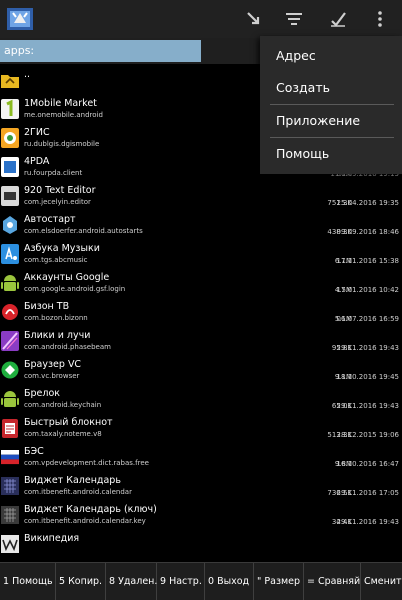 The image size is (402, 600). Describe the element at coordinates (10, 167) in the screenshot. I see `app-icon-4pda` at that location.